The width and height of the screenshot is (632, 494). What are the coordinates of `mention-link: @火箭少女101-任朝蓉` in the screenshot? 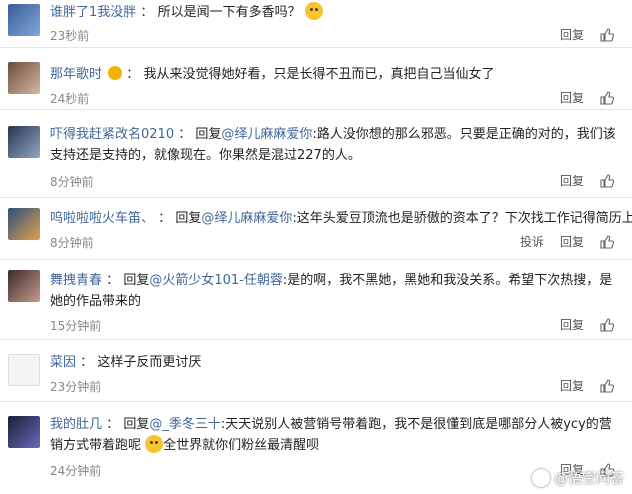 It's located at (216, 280).